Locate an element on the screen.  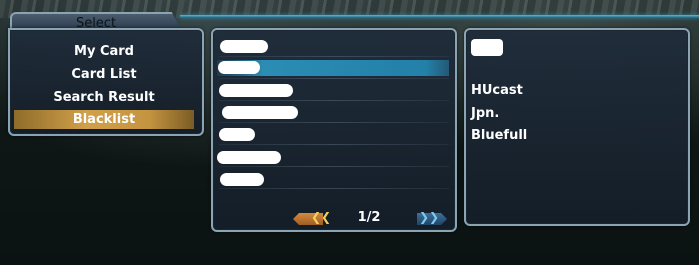
list-row-selected is located at coordinates (333, 68).